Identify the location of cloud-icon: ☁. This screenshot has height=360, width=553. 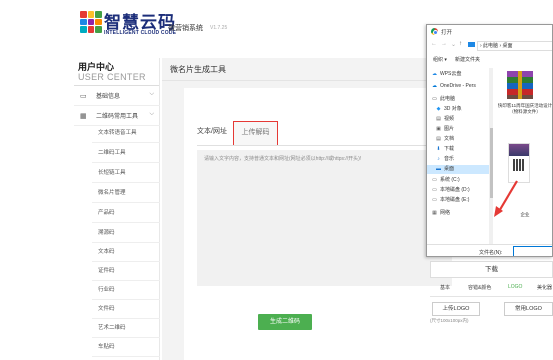
(434, 74).